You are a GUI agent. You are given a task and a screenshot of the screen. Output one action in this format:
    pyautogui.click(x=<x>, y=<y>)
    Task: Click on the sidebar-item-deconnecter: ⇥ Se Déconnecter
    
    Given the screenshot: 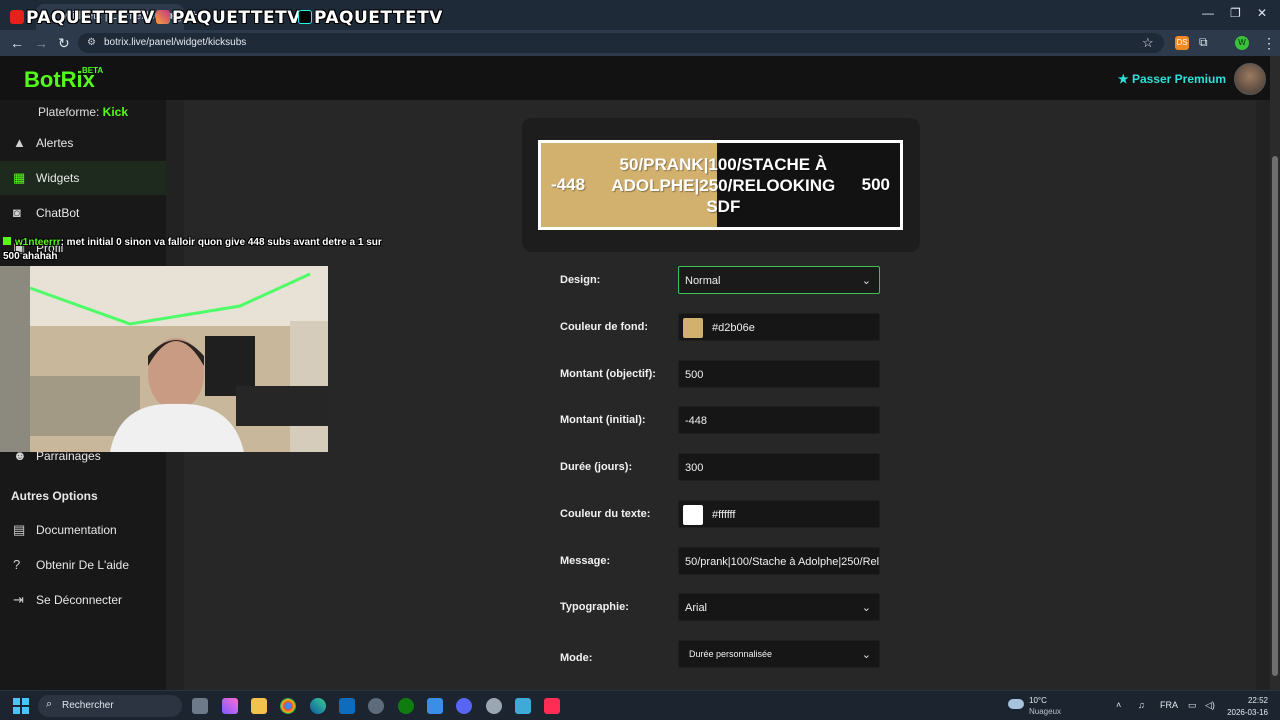 What is the action you would take?
    pyautogui.click(x=83, y=600)
    